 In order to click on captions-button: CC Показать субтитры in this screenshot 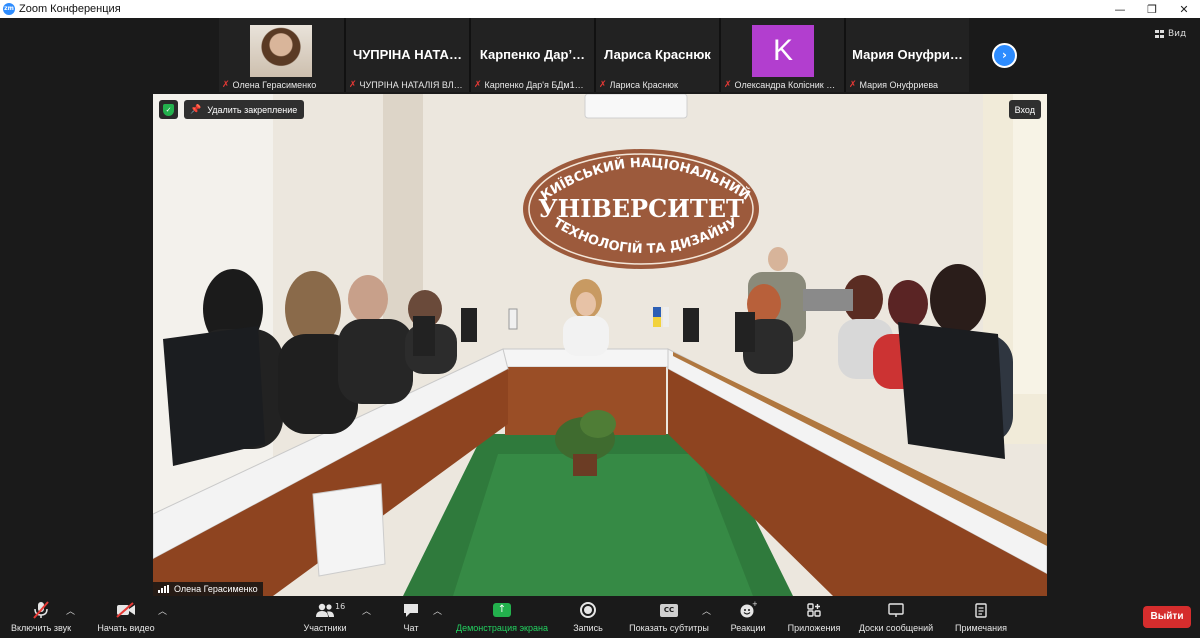, I will do `click(669, 617)`.